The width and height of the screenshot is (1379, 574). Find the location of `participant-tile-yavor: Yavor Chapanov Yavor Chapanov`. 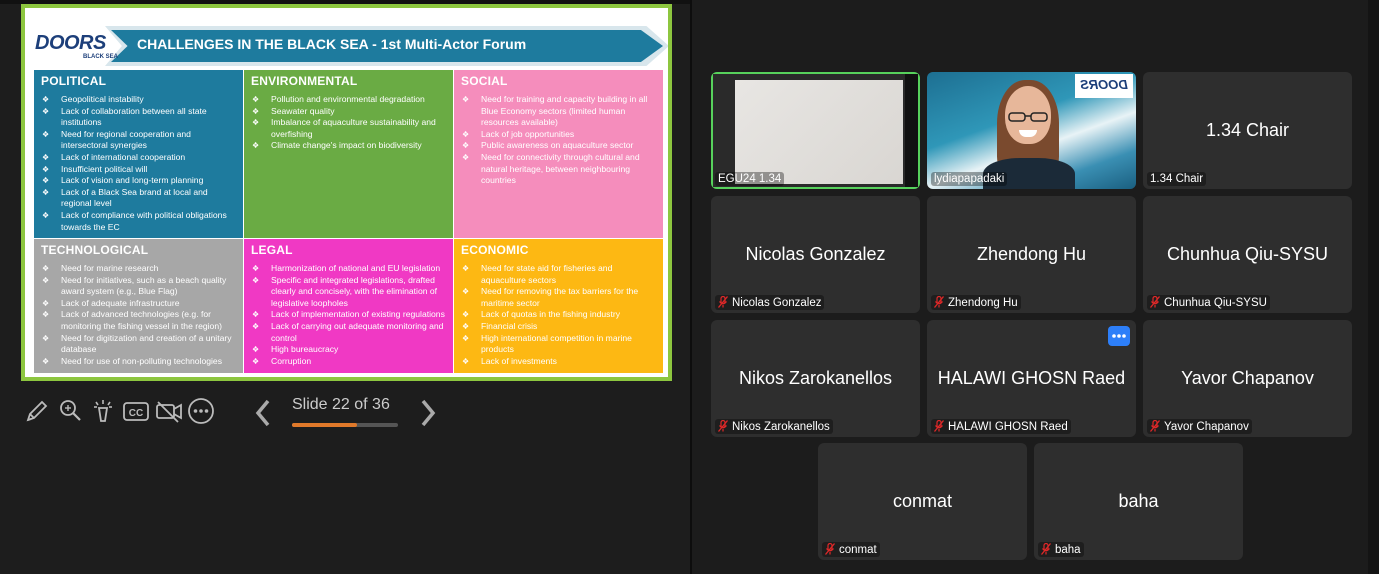

participant-tile-yavor: Yavor Chapanov Yavor Chapanov is located at coordinates (1247, 378).